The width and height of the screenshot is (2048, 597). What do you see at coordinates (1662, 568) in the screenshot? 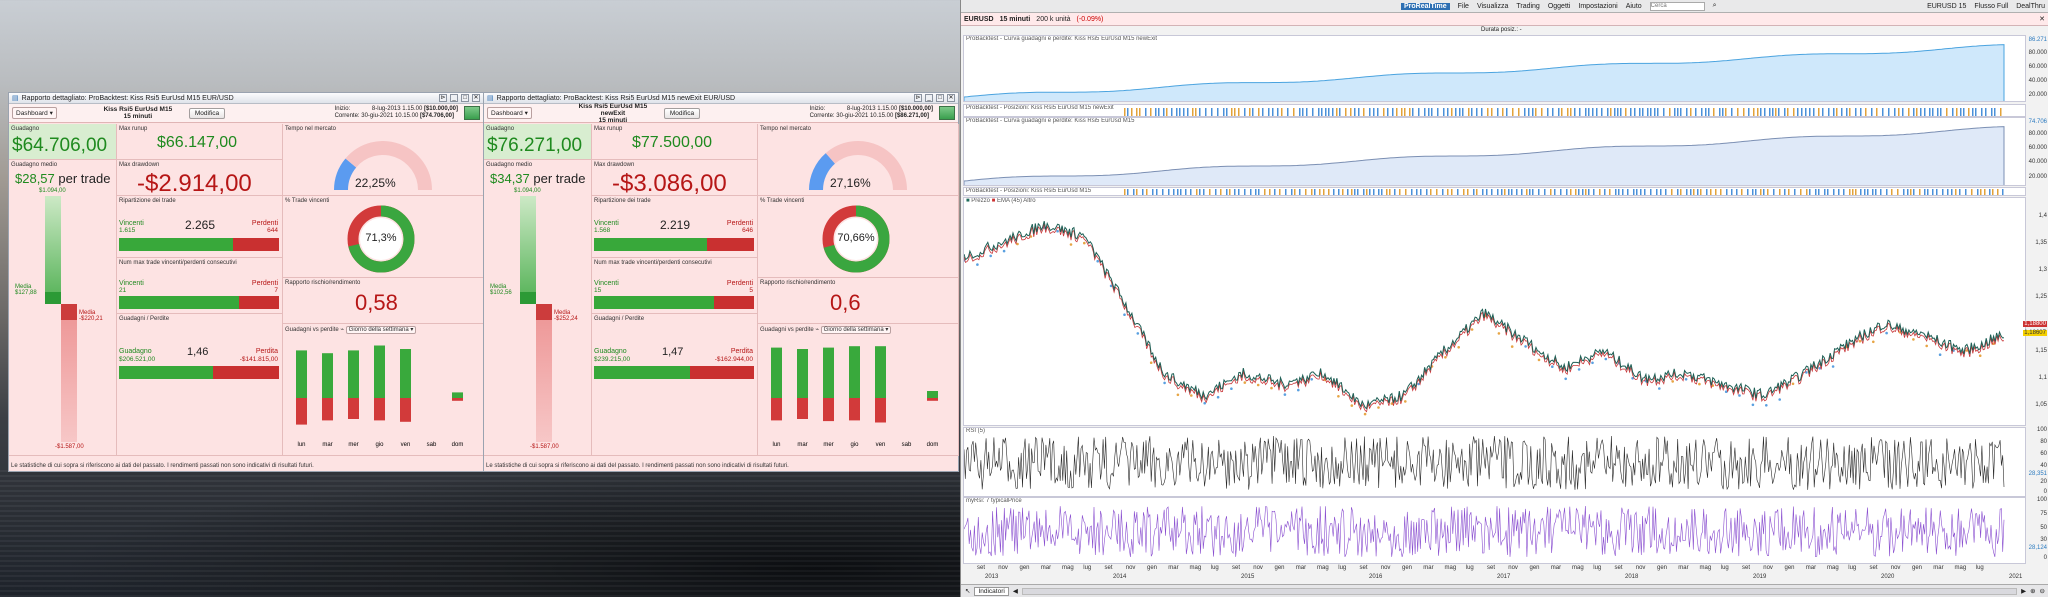
I see `month-label: gen` at bounding box center [1662, 568].